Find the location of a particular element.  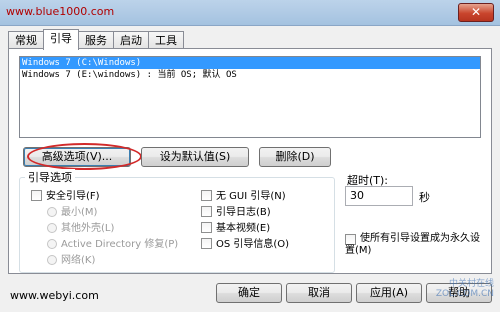

delete-button: 删除(D) is located at coordinates (295, 157).